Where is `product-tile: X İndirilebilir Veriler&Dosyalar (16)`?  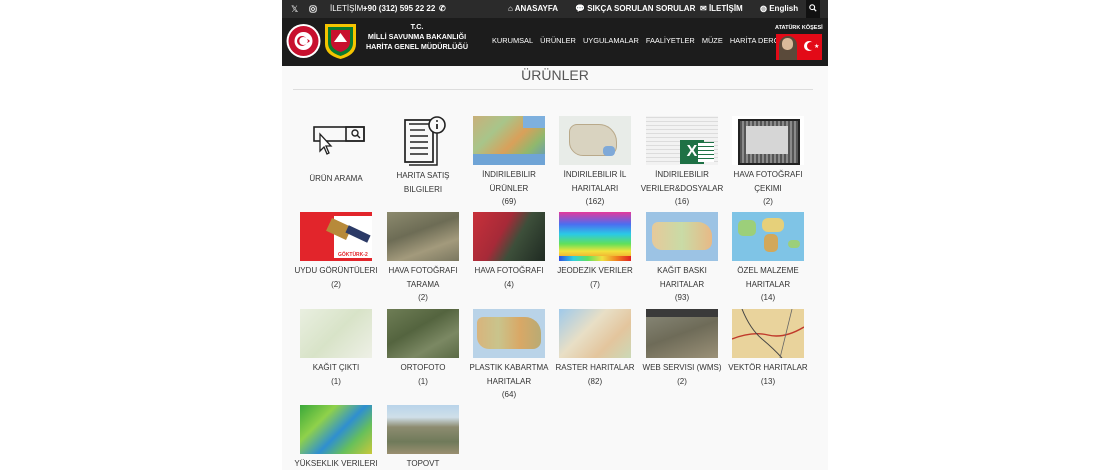
product-tile: X İndirilebilir Veriler&Dosyalar (16) is located at coordinates (682, 162).